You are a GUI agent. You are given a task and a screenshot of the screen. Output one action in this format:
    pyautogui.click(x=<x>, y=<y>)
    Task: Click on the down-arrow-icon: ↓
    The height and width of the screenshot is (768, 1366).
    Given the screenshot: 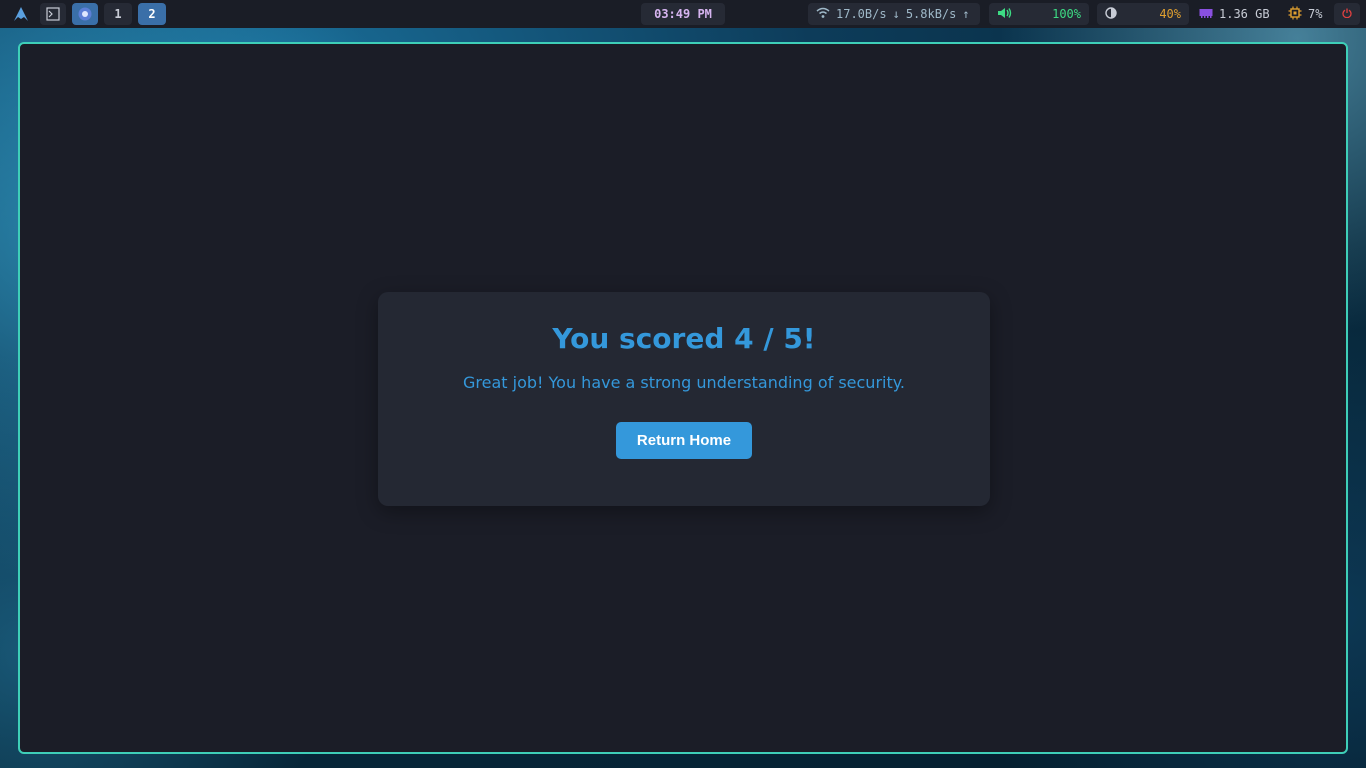 What is the action you would take?
    pyautogui.click(x=896, y=14)
    